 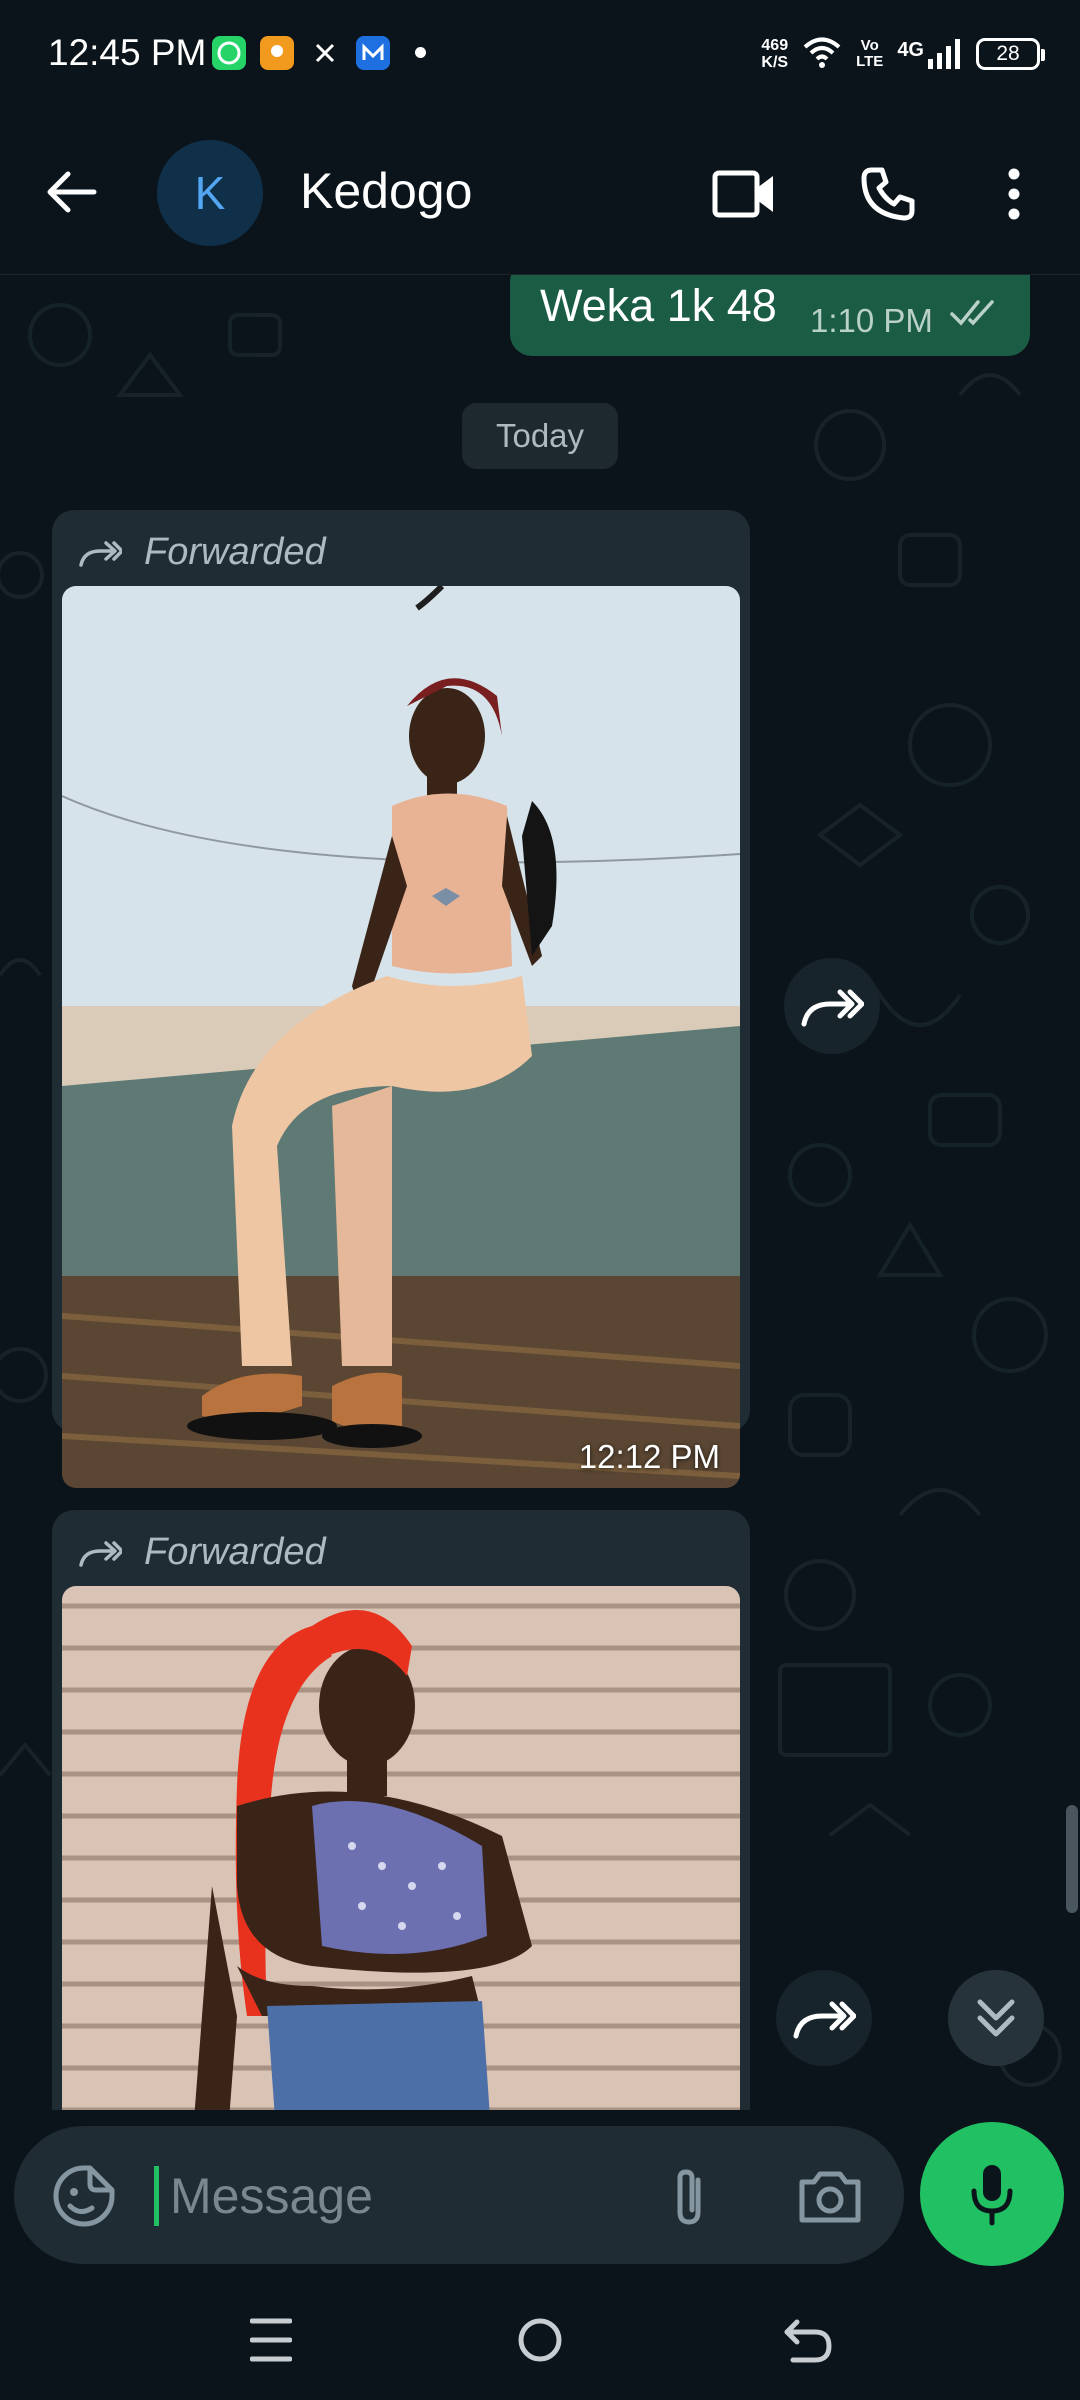 I want to click on menu-icon, so click(x=271, y=2340).